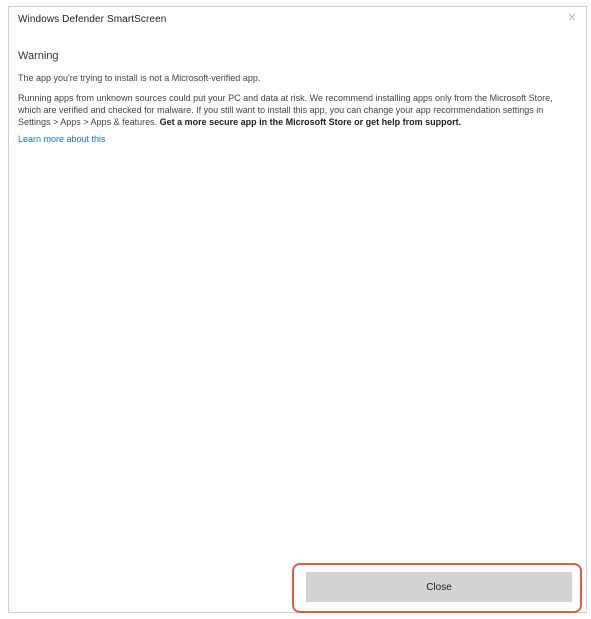  Describe the element at coordinates (62, 139) in the screenshot. I see `learn-more-link: Learn more about this` at that location.